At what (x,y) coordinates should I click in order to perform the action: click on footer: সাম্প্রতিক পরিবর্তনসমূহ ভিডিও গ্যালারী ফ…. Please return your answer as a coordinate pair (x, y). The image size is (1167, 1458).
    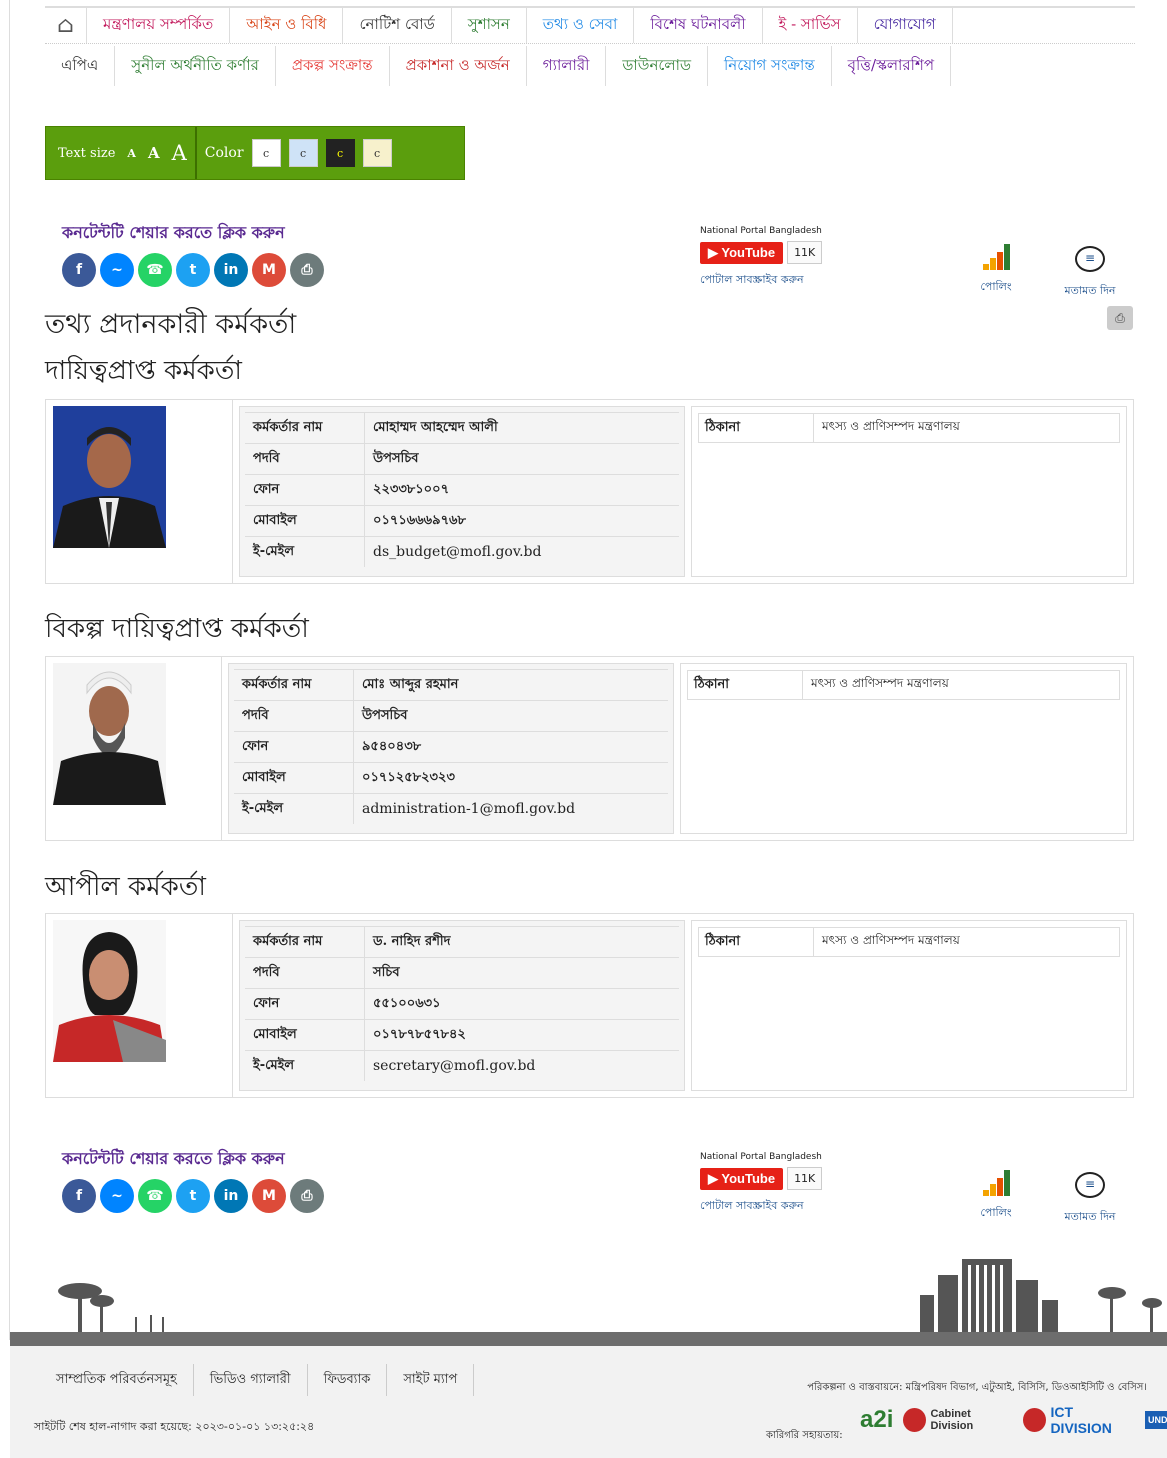
    Looking at the image, I should click on (588, 1402).